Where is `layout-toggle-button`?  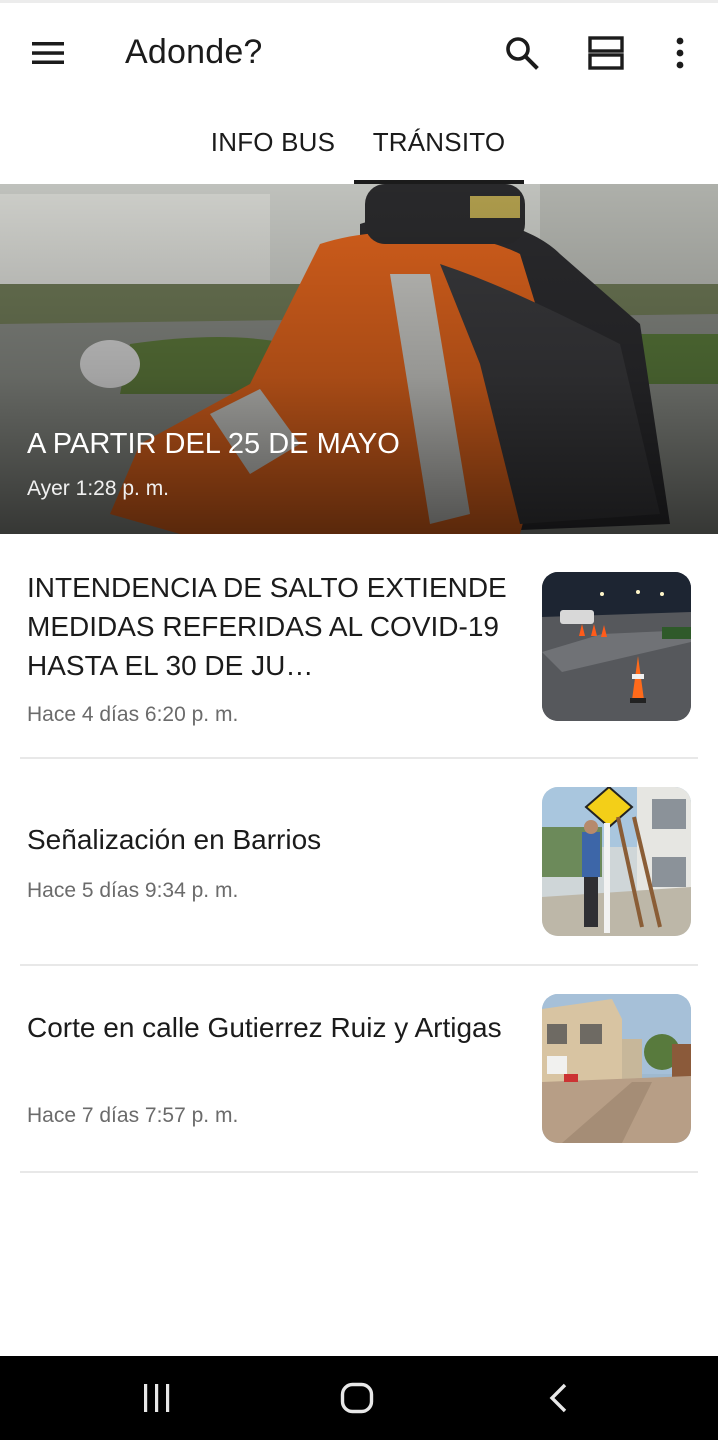 layout-toggle-button is located at coordinates (606, 53).